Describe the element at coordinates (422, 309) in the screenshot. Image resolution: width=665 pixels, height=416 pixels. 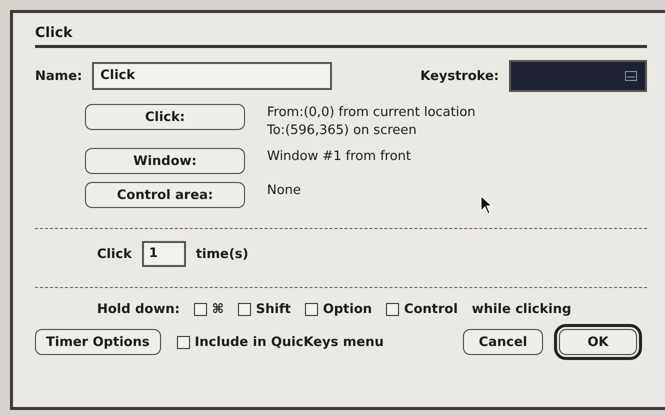
I see `modifier-checkbox: Control` at that location.